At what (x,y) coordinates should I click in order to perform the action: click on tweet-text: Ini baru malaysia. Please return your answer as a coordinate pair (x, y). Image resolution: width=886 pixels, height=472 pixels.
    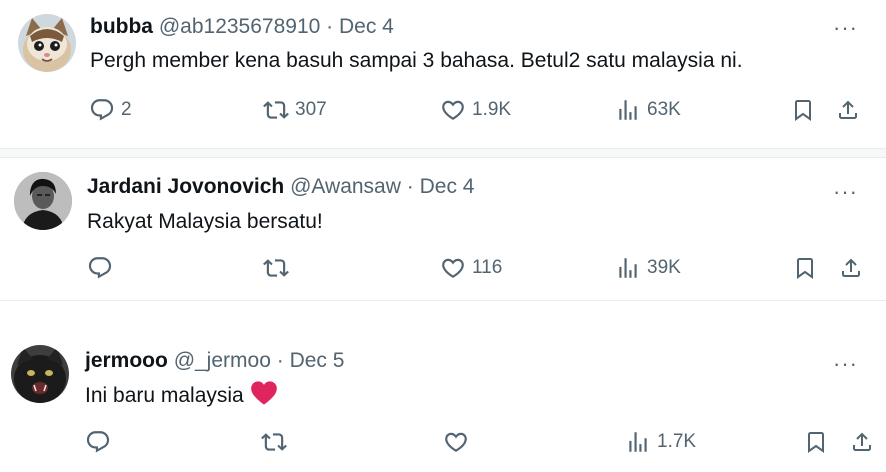
    Looking at the image, I should click on (181, 395).